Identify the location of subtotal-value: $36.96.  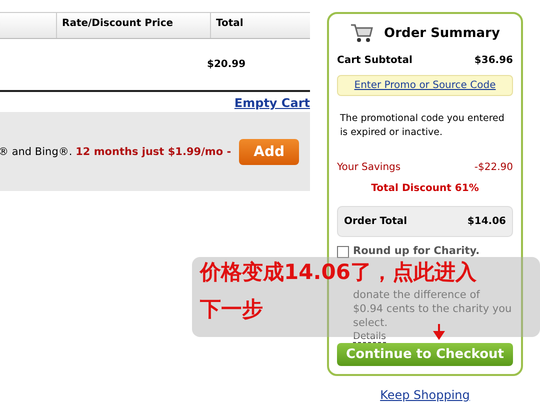
(493, 60).